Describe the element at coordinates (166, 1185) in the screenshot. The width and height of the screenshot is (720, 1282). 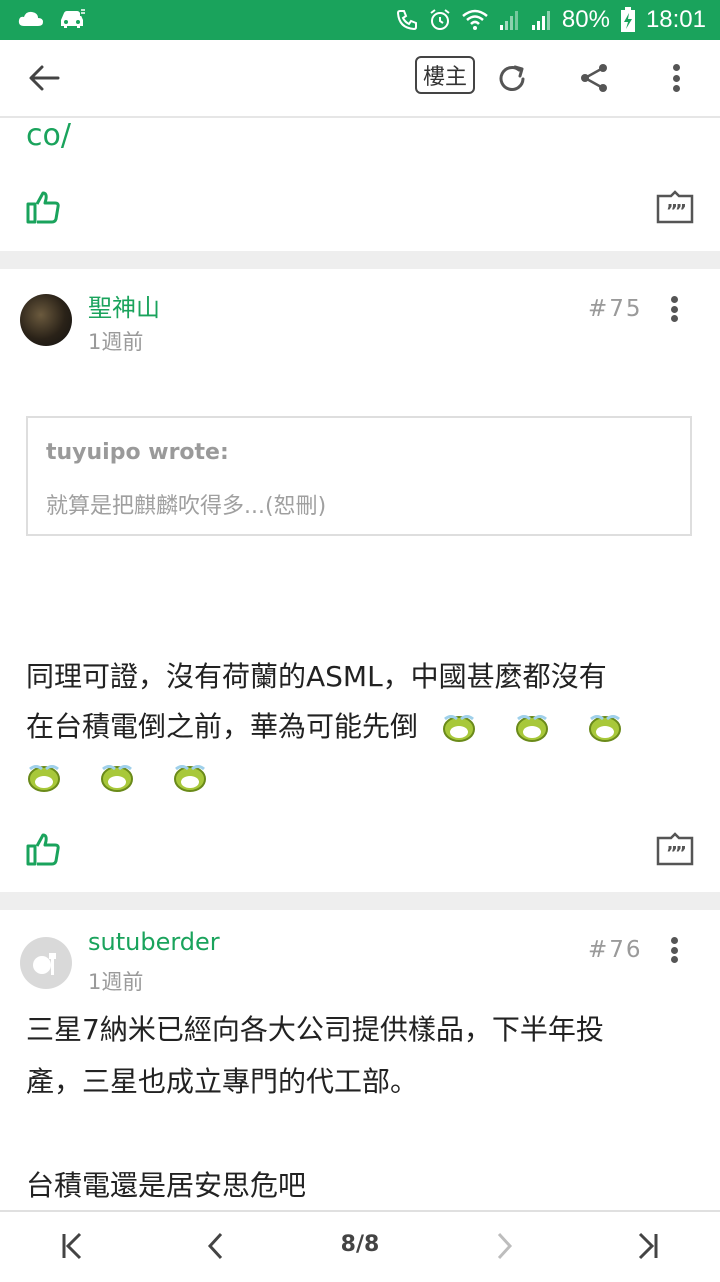
I see `post-line: 台積電還是居安思危吧` at that location.